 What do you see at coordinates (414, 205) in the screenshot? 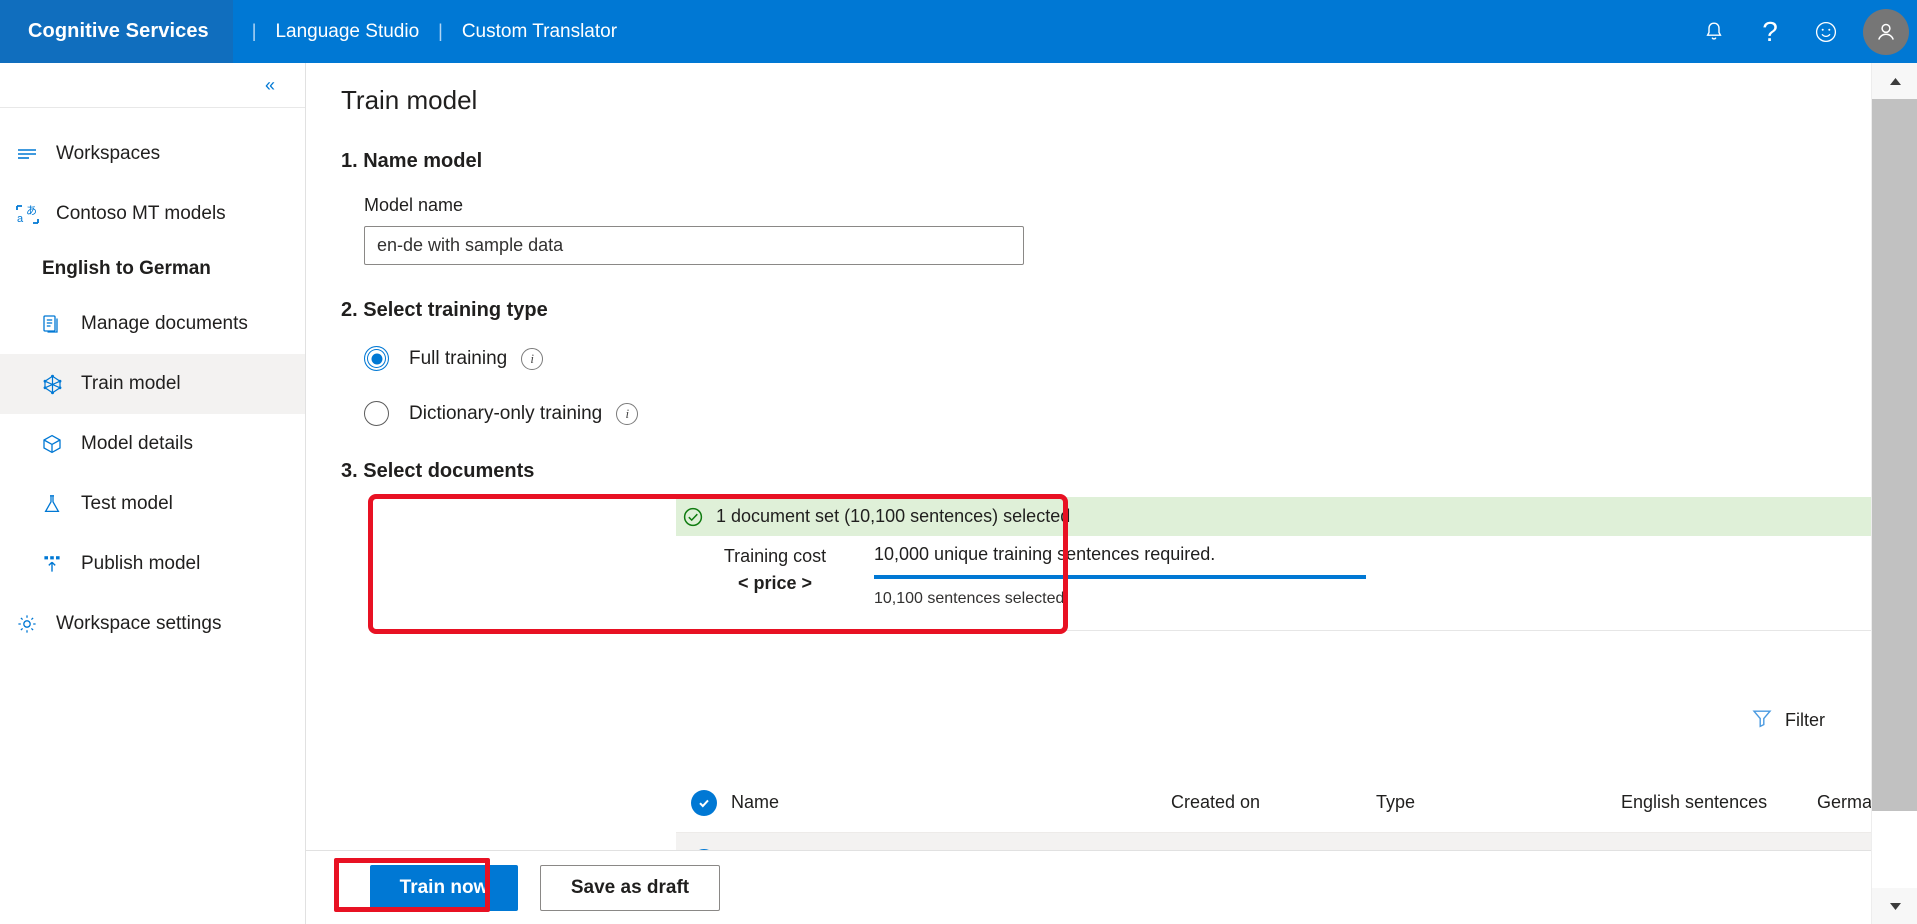
I see `model-name-label: Model name` at bounding box center [414, 205].